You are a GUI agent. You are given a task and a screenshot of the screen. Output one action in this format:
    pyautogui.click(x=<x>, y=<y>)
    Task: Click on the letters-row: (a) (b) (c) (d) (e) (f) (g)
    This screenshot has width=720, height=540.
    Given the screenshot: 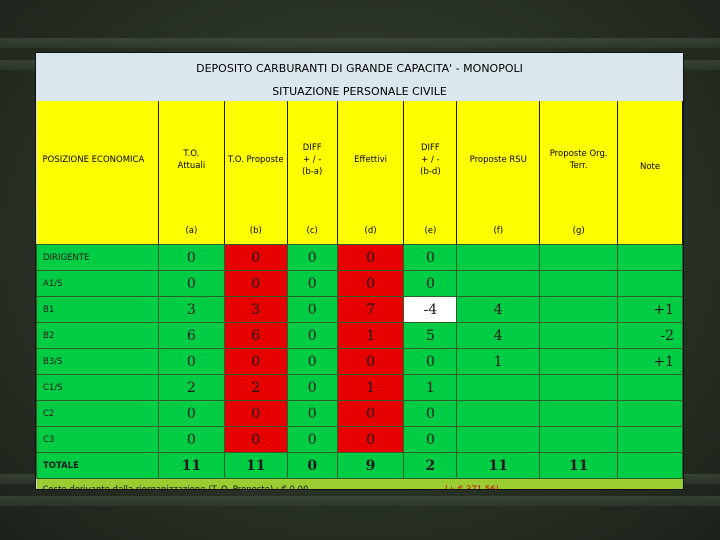 What is the action you would take?
    pyautogui.click(x=359, y=231)
    